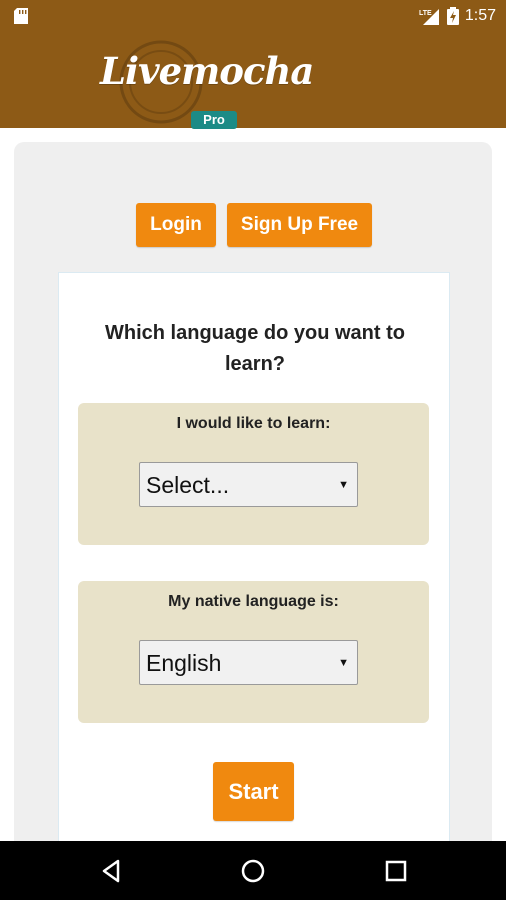 The height and width of the screenshot is (900, 506). What do you see at coordinates (452, 16) in the screenshot?
I see `battery-charging-icon` at bounding box center [452, 16].